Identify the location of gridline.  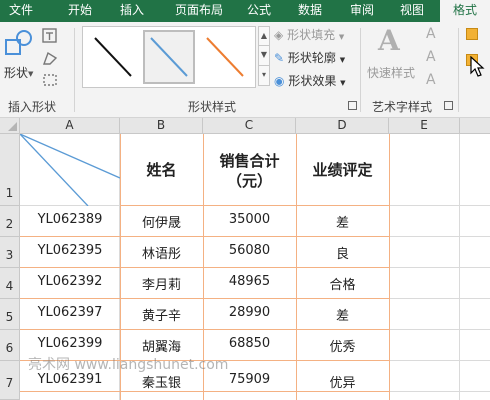
(459, 267).